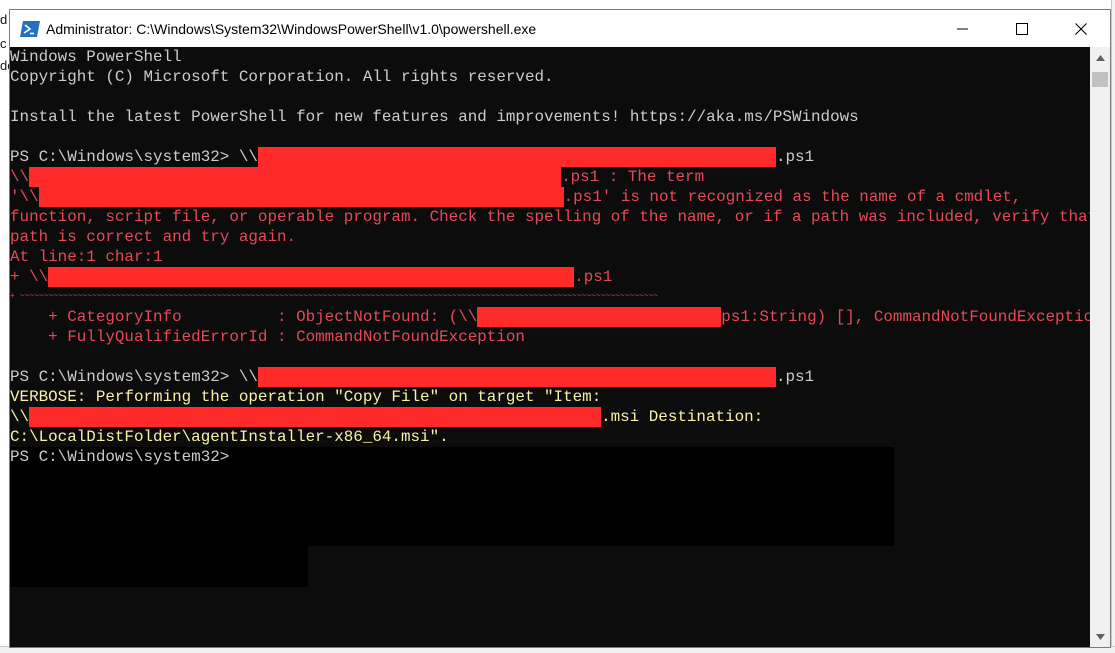 This screenshot has width=1115, height=653. I want to click on console-line-banner: Windows PowerShell, so click(96, 57).